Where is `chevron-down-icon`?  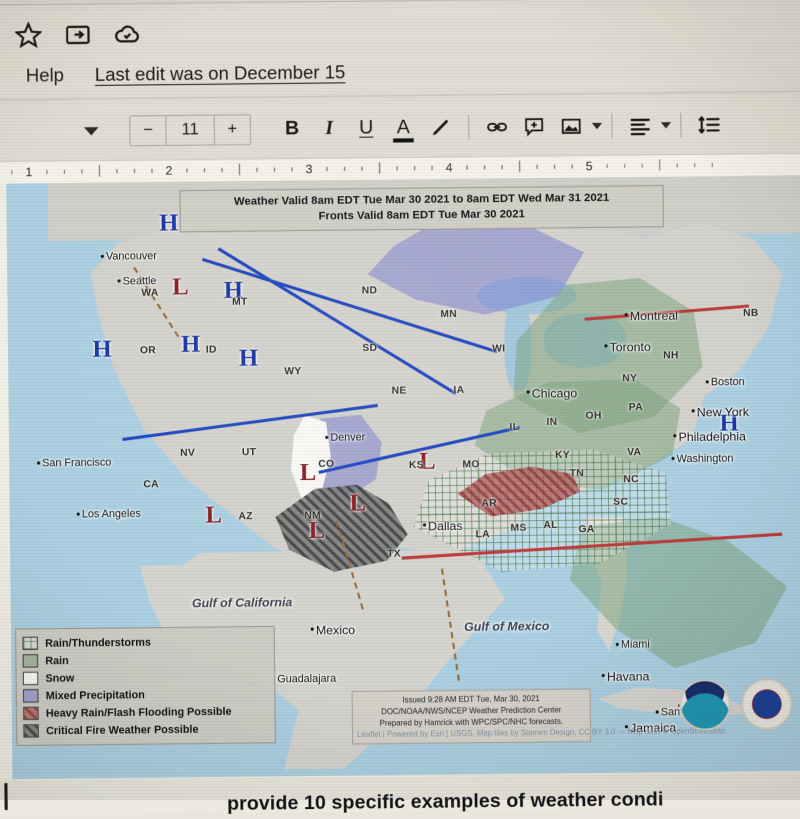
chevron-down-icon is located at coordinates (91, 131).